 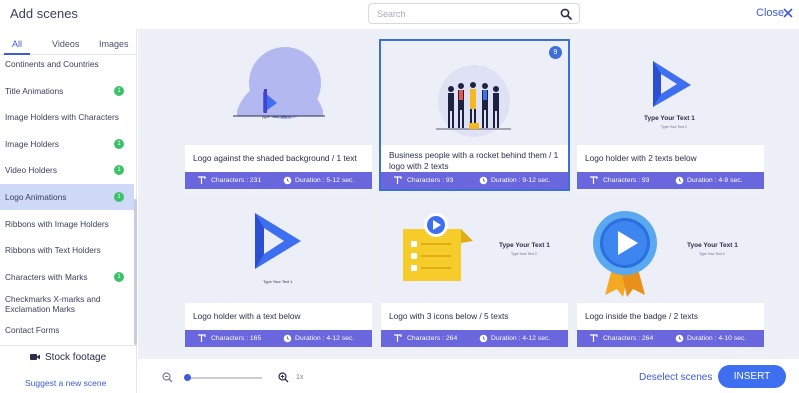 What do you see at coordinates (32, 330) in the screenshot?
I see `sidebar-item-label: Contact Forms` at bounding box center [32, 330].